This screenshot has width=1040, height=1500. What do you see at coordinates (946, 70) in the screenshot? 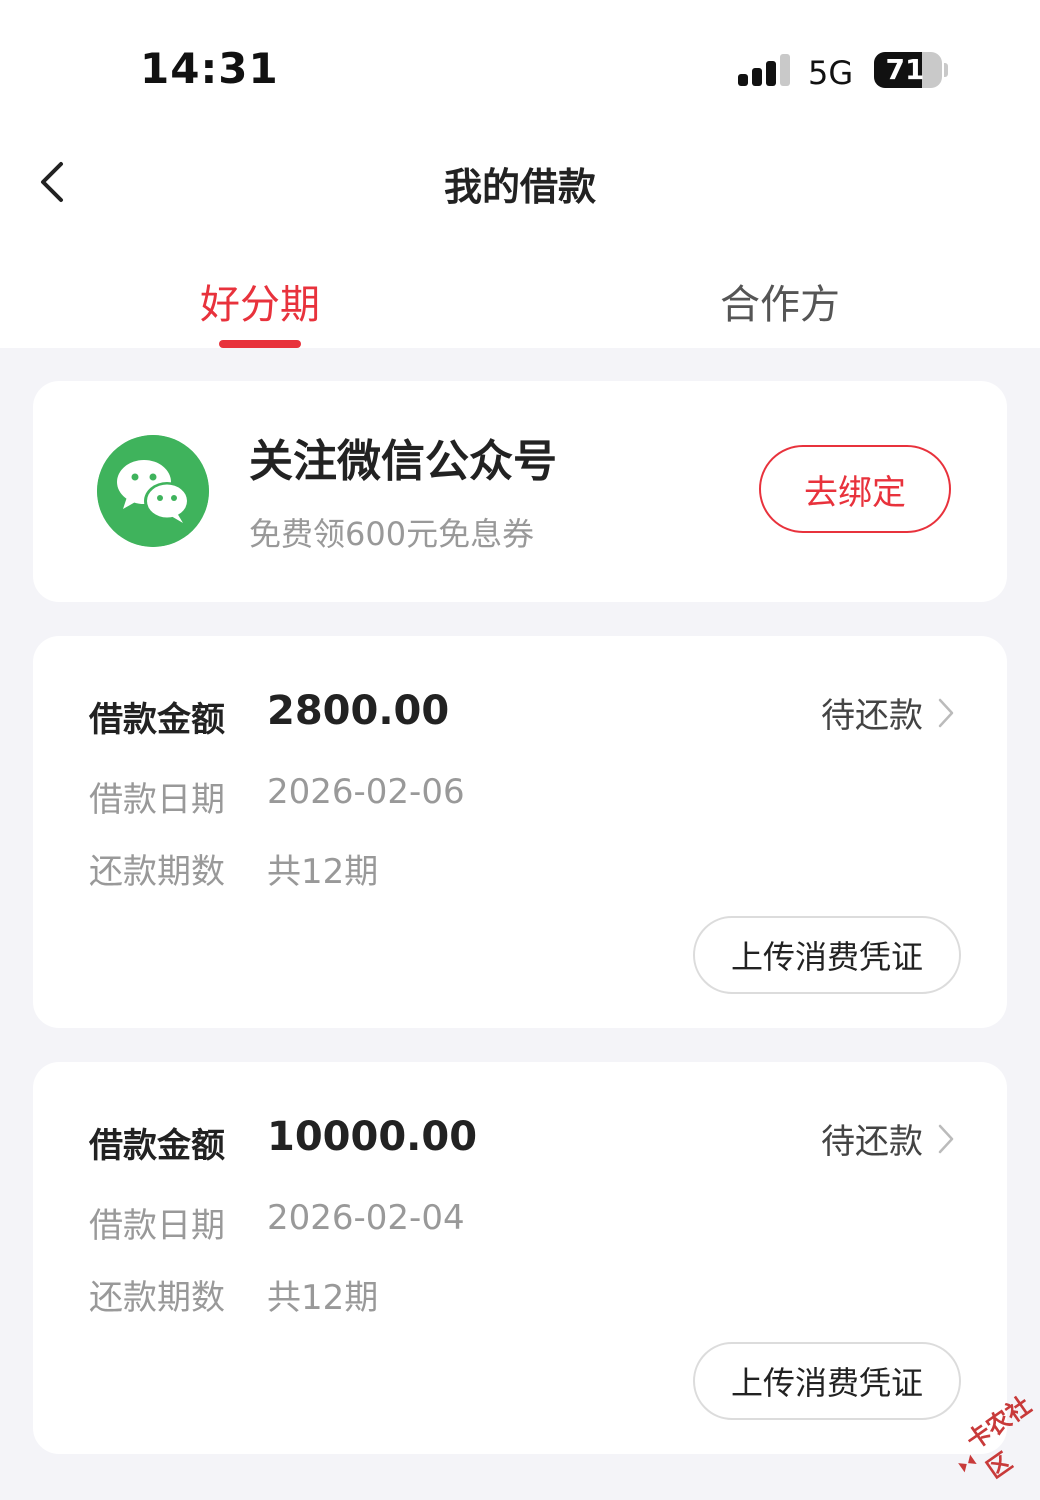
I see `battery-tip` at bounding box center [946, 70].